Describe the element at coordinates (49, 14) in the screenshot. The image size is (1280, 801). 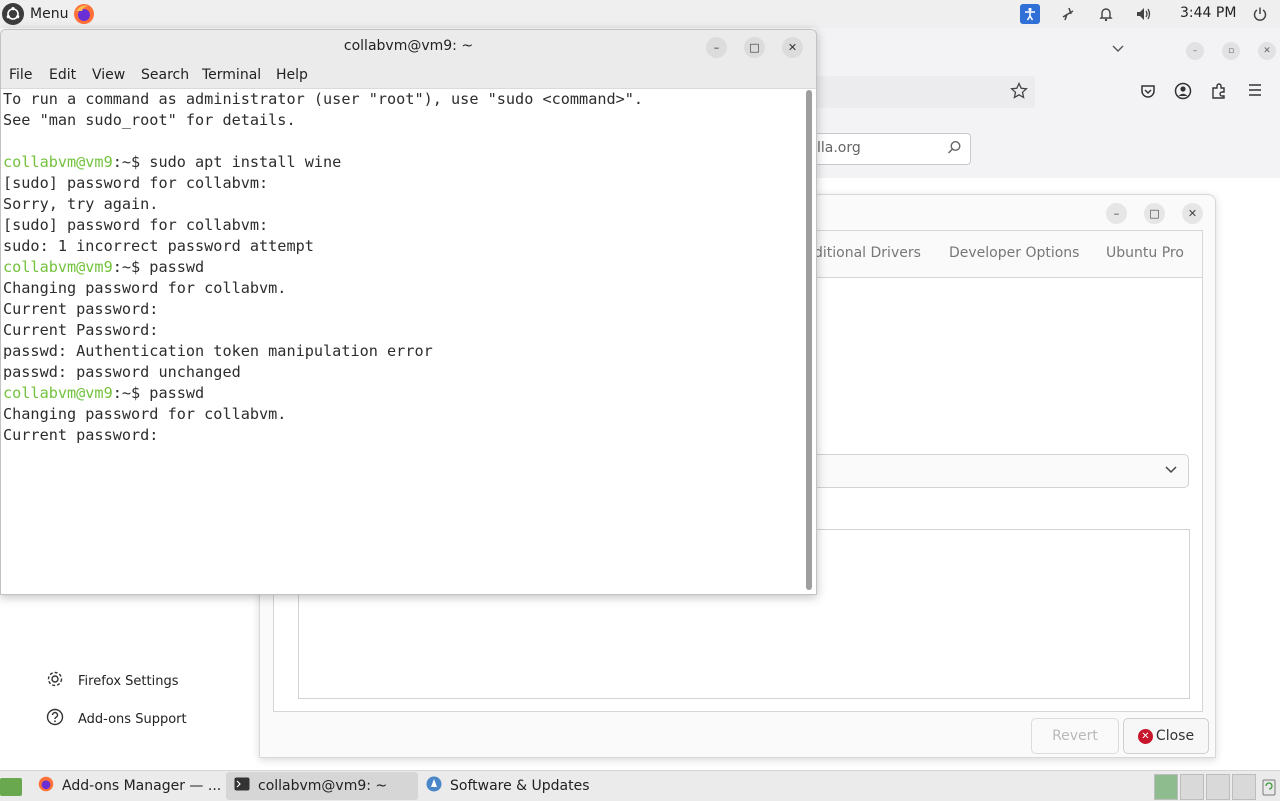
I see `menu-label: Menu` at that location.